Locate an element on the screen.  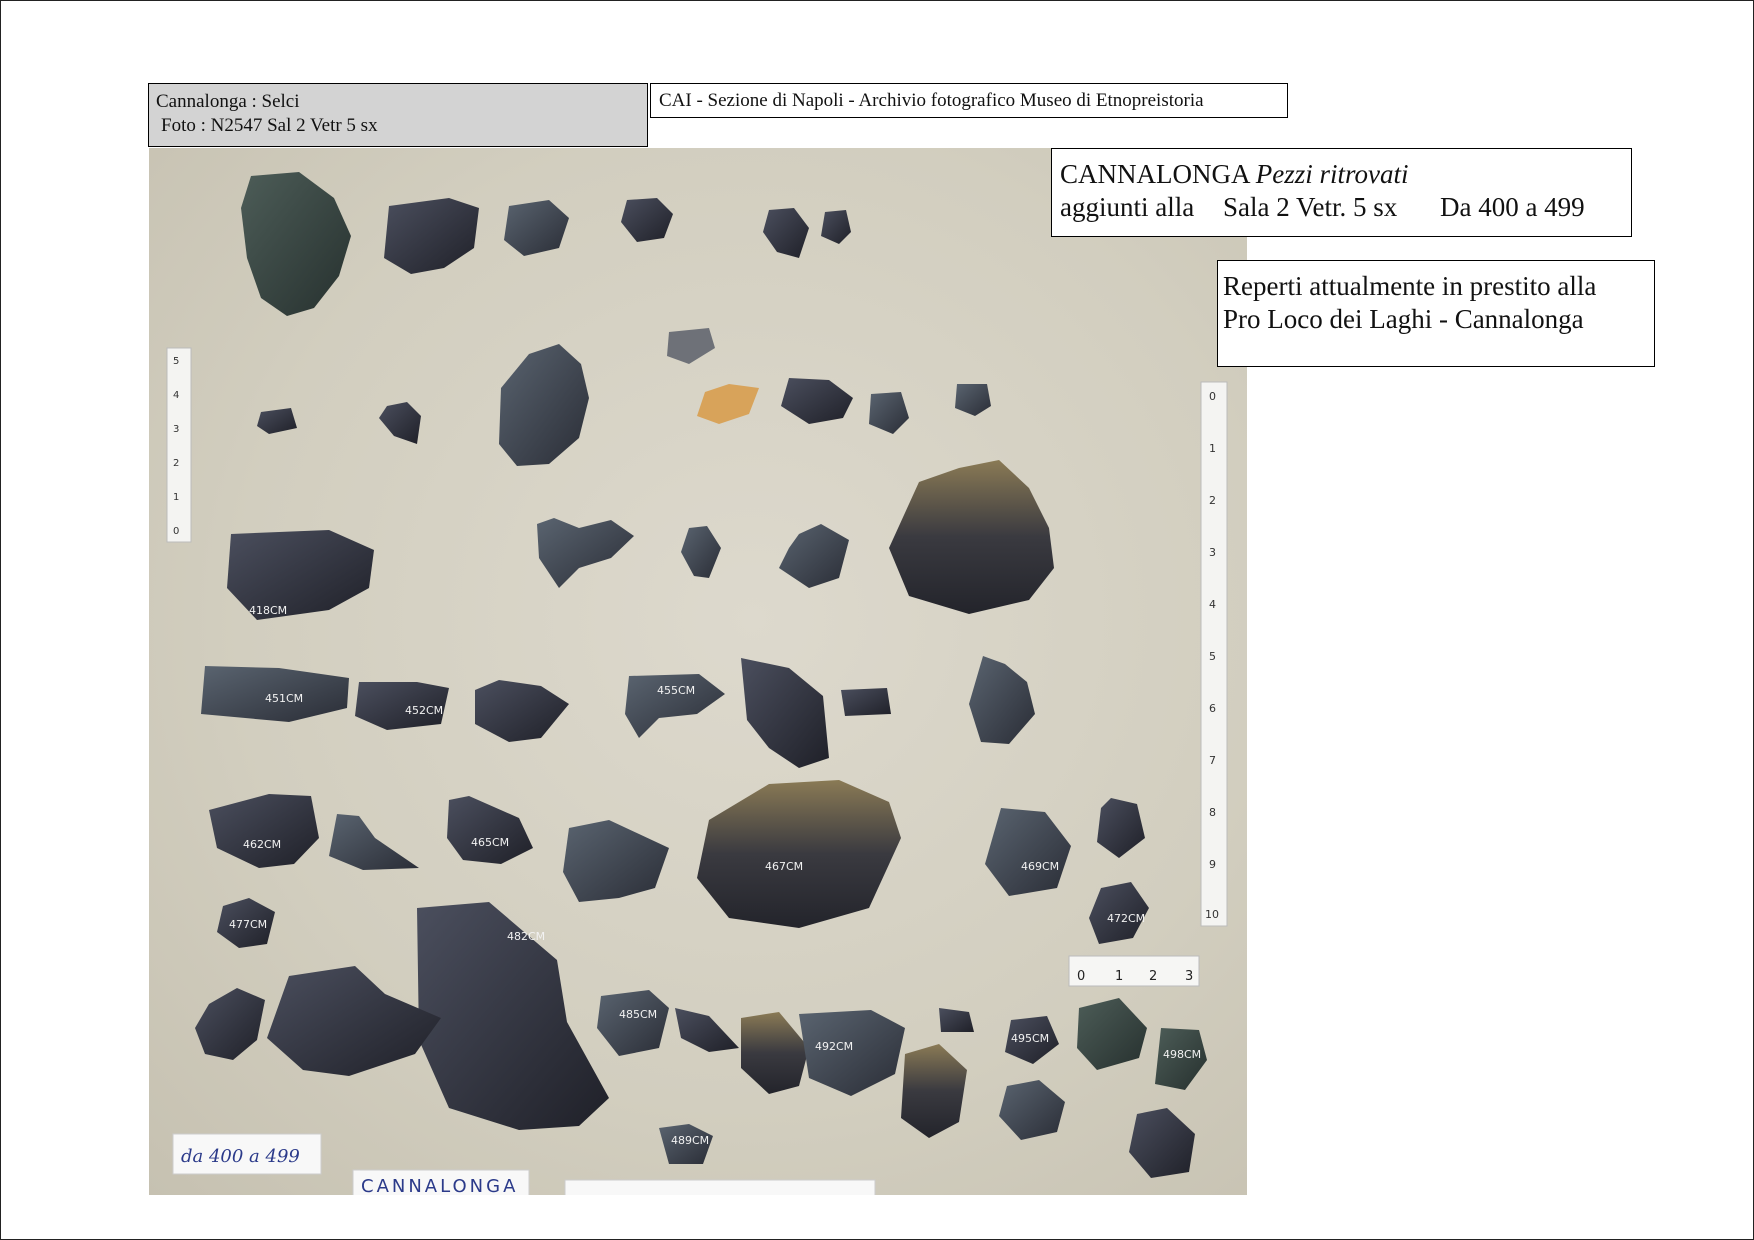
loan-line-1: Reperti attualmente in prestito alla is located at coordinates (1410, 286).